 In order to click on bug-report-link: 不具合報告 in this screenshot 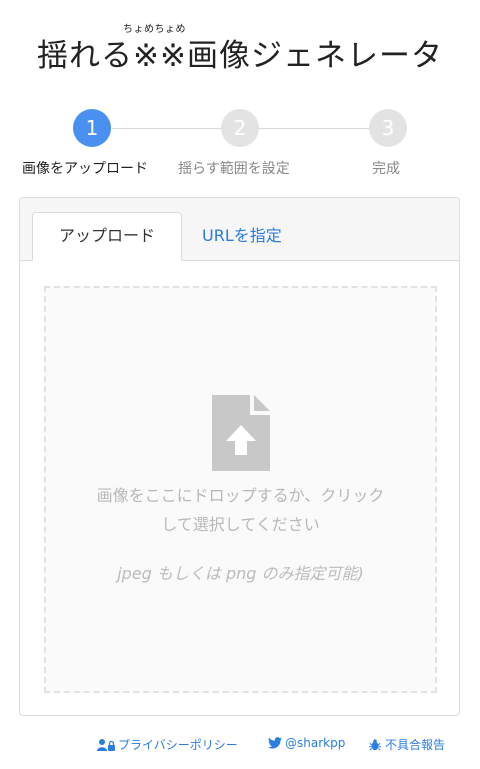, I will do `click(406, 744)`.